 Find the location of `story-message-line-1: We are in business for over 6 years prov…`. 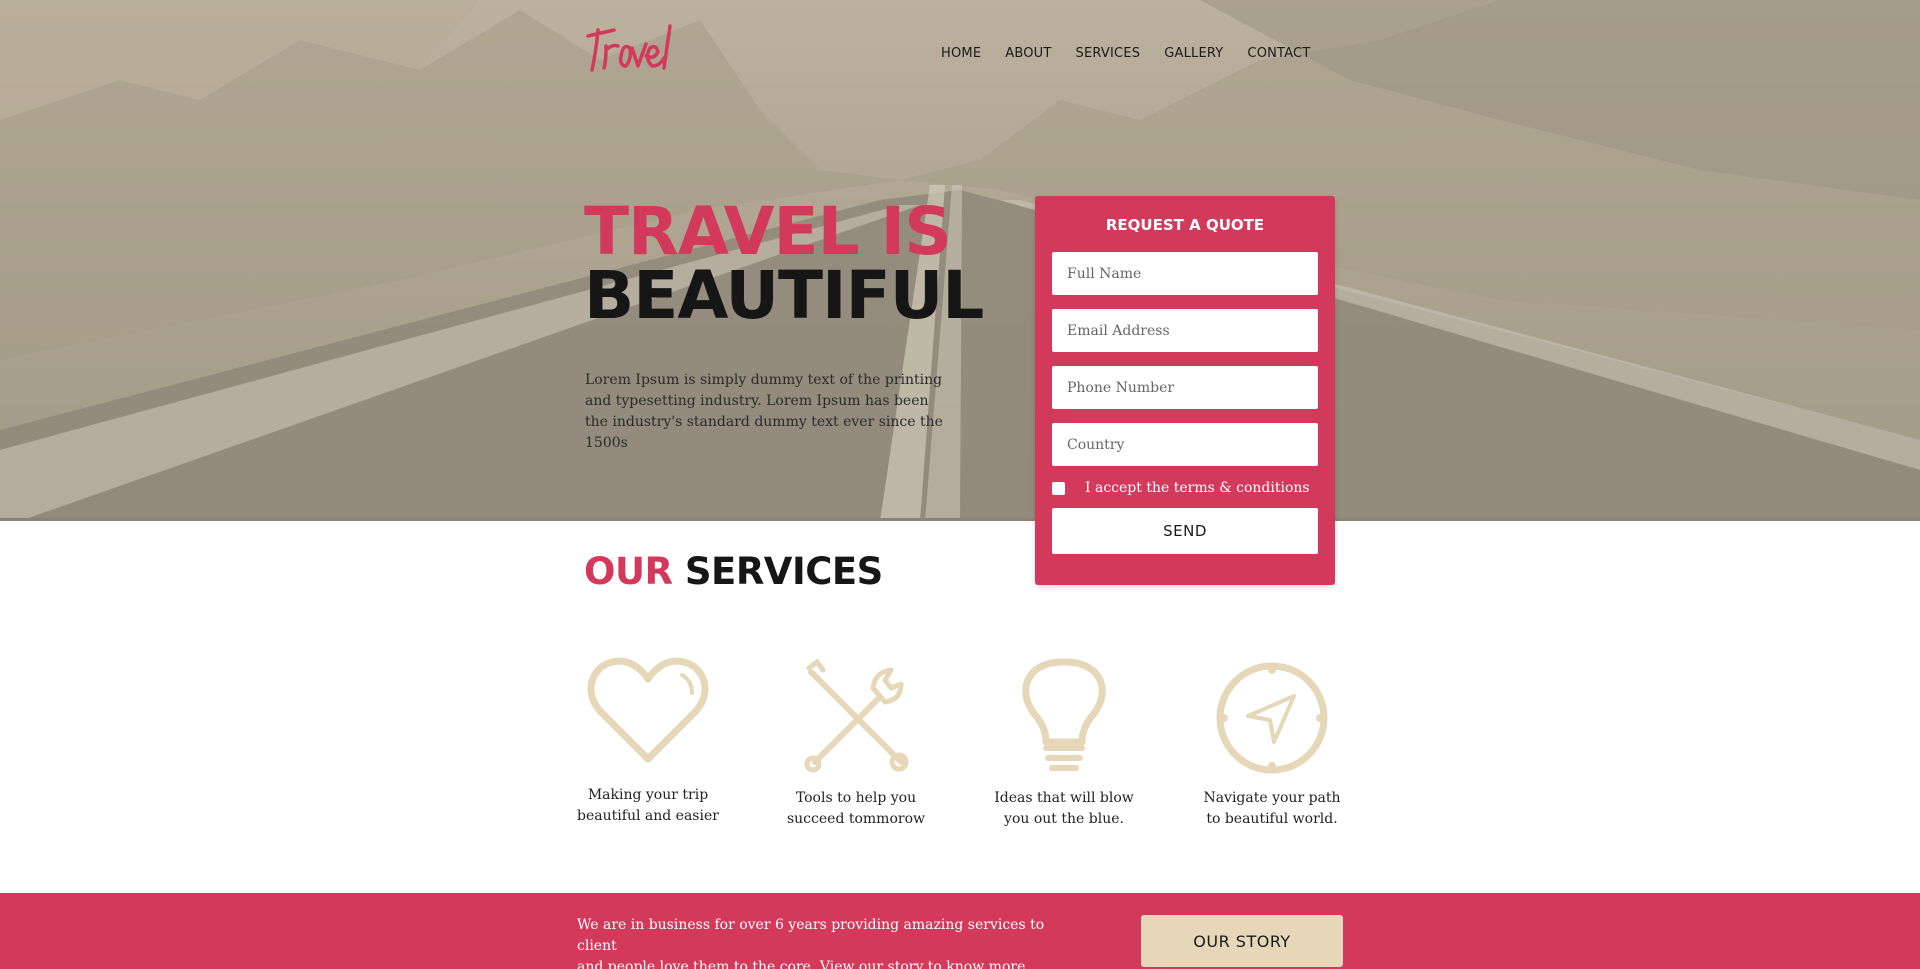

story-message-line-1: We are in business for over 6 years prov… is located at coordinates (811, 935).